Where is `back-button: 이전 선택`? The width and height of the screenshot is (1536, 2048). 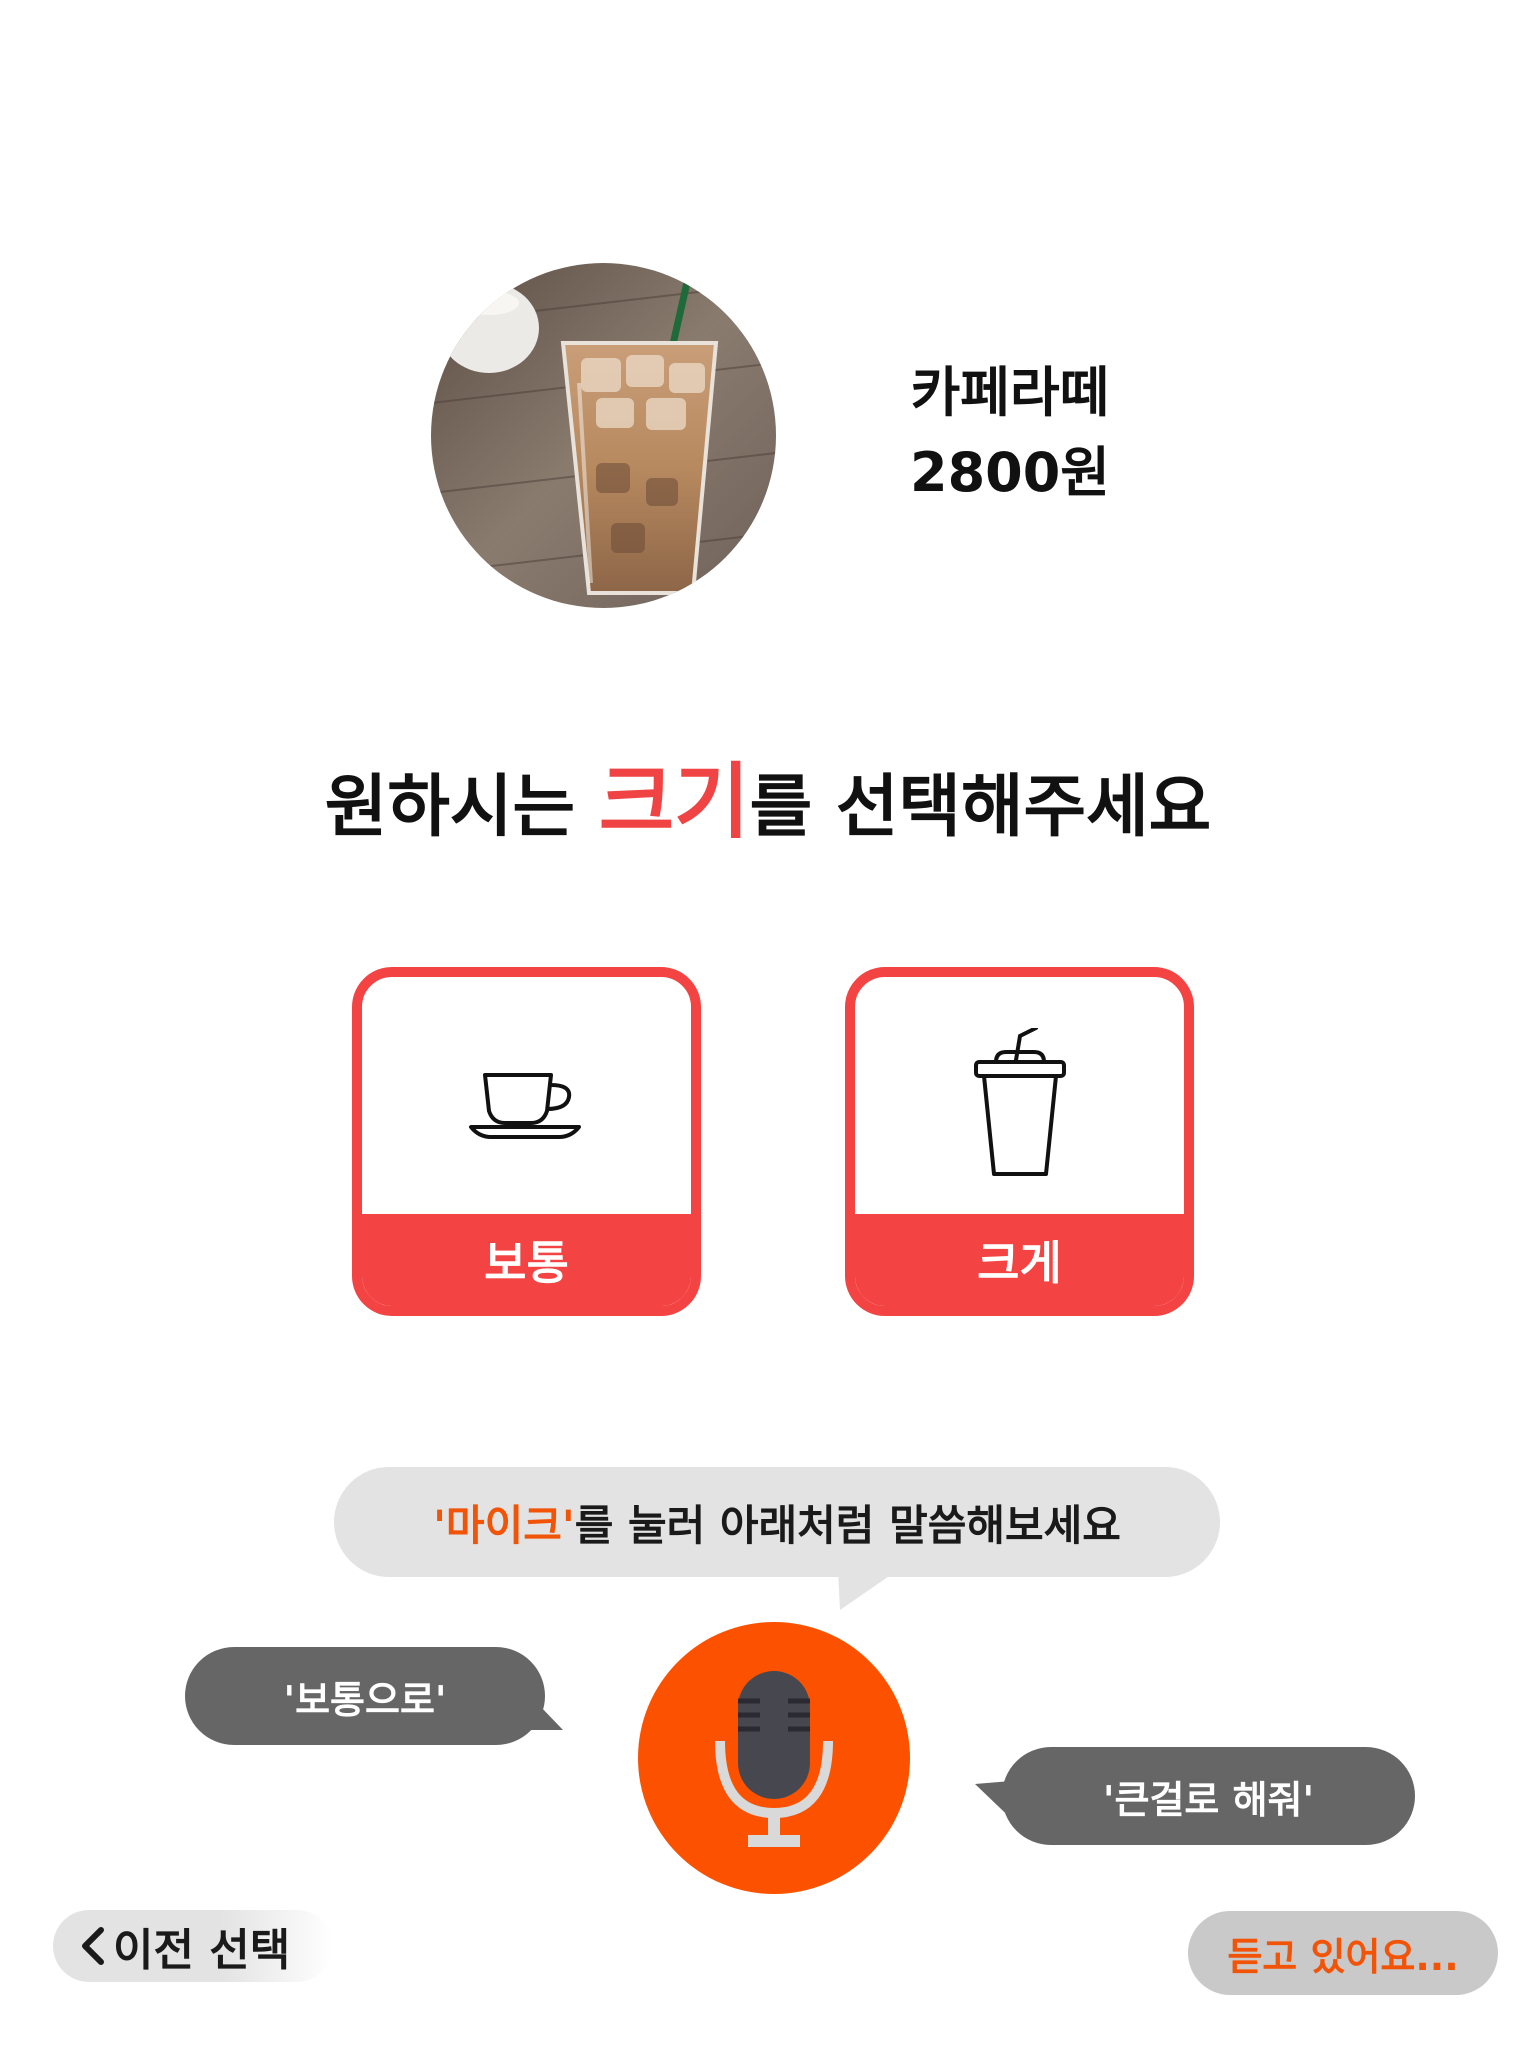
back-button: 이전 선택 is located at coordinates (193, 1946).